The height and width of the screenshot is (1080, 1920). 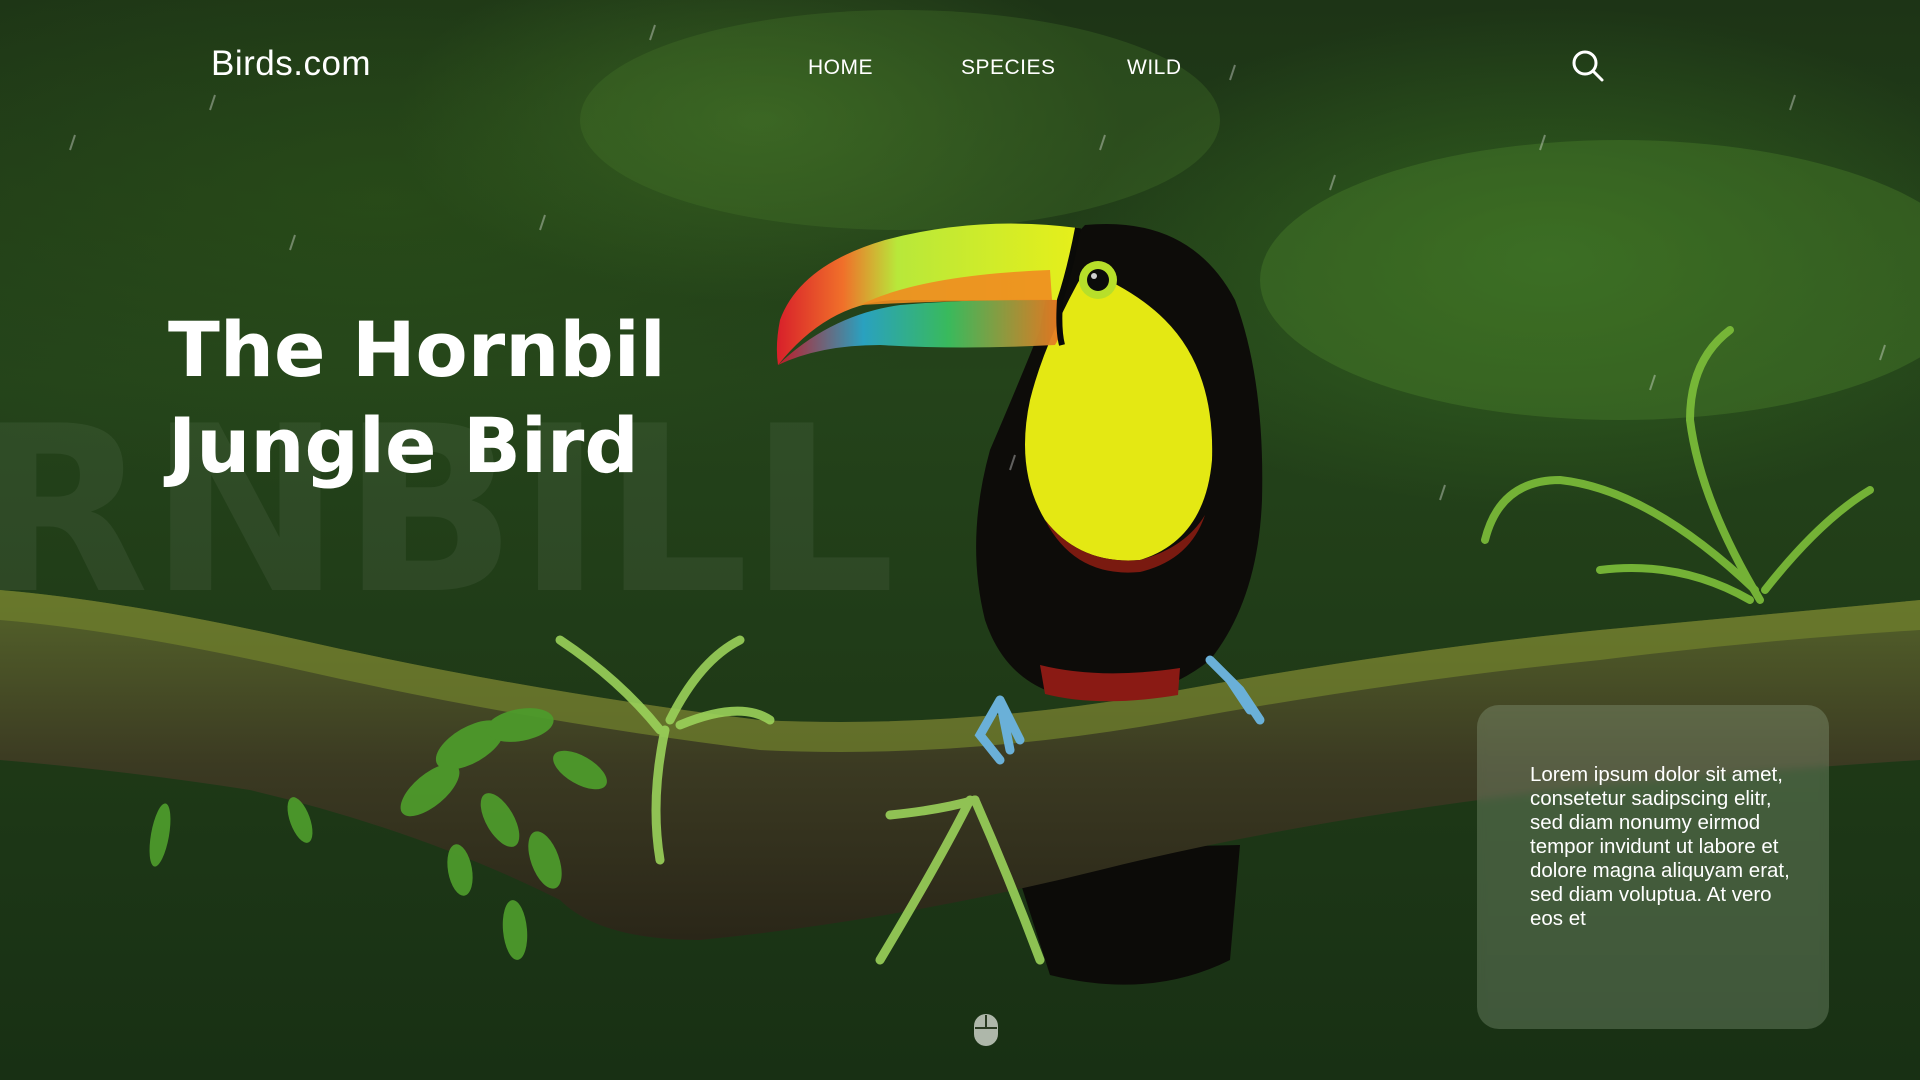 I want to click on hero-title: The Hornbil Jungle Bird, so click(x=417, y=398).